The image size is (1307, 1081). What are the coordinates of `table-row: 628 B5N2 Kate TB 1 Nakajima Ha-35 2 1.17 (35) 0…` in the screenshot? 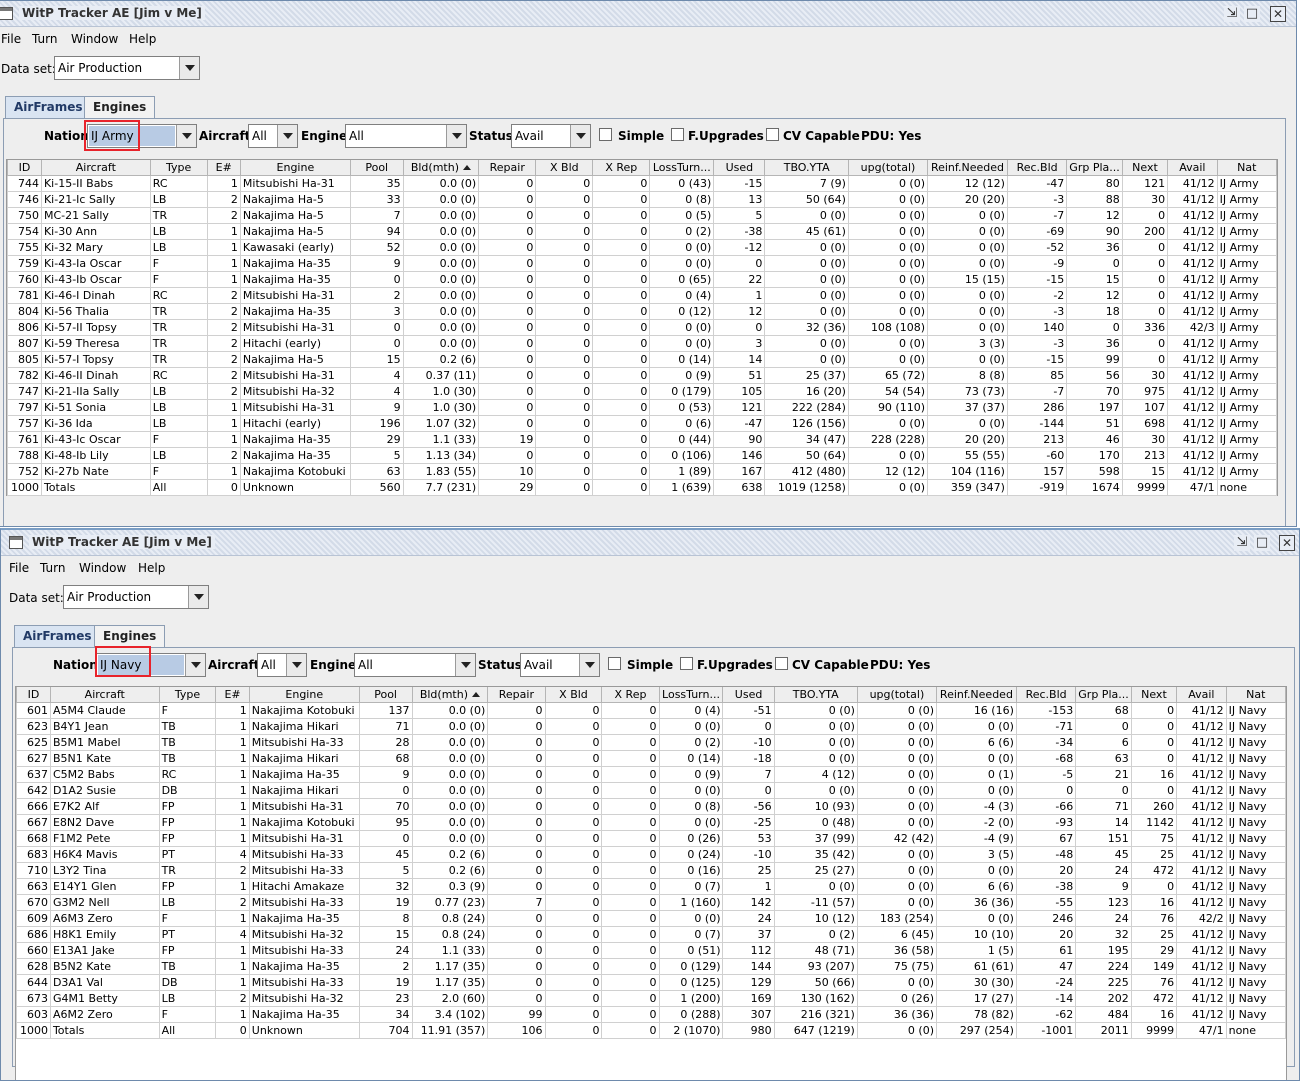 It's located at (651, 966).